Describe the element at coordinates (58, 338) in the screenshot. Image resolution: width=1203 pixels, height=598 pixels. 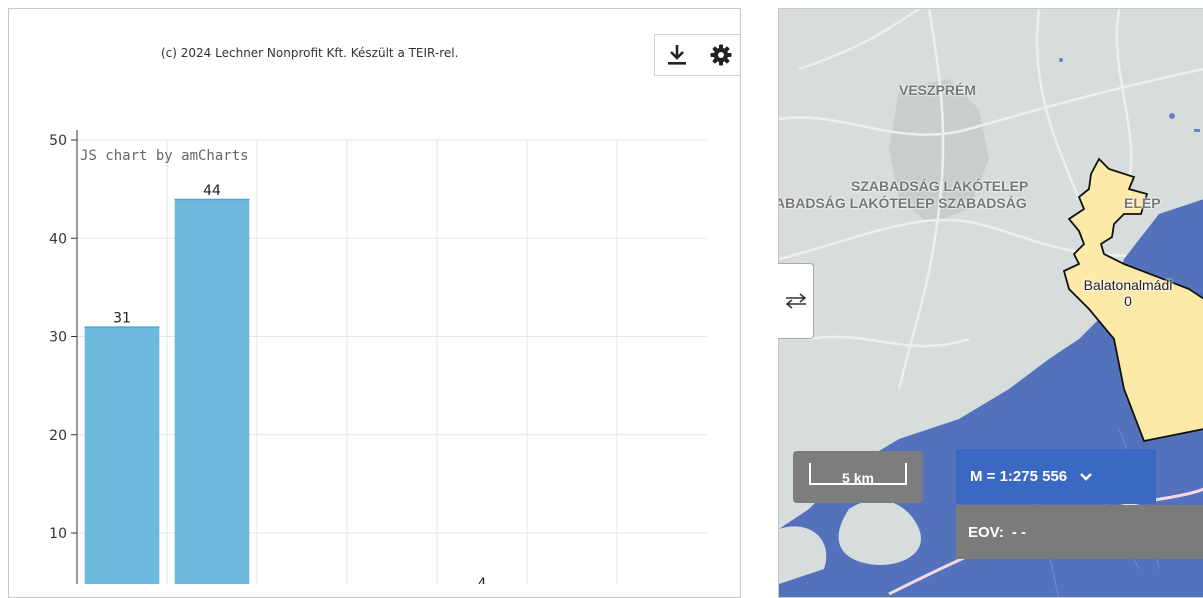
I see `y-tick-label: 30` at that location.